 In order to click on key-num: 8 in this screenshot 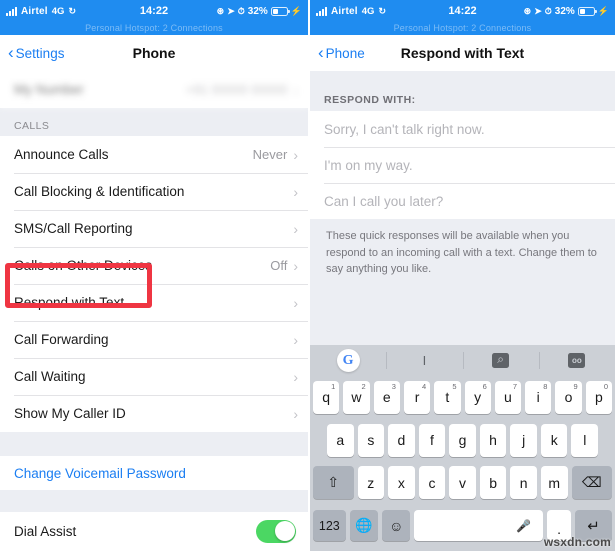, I will do `click(545, 386)`.